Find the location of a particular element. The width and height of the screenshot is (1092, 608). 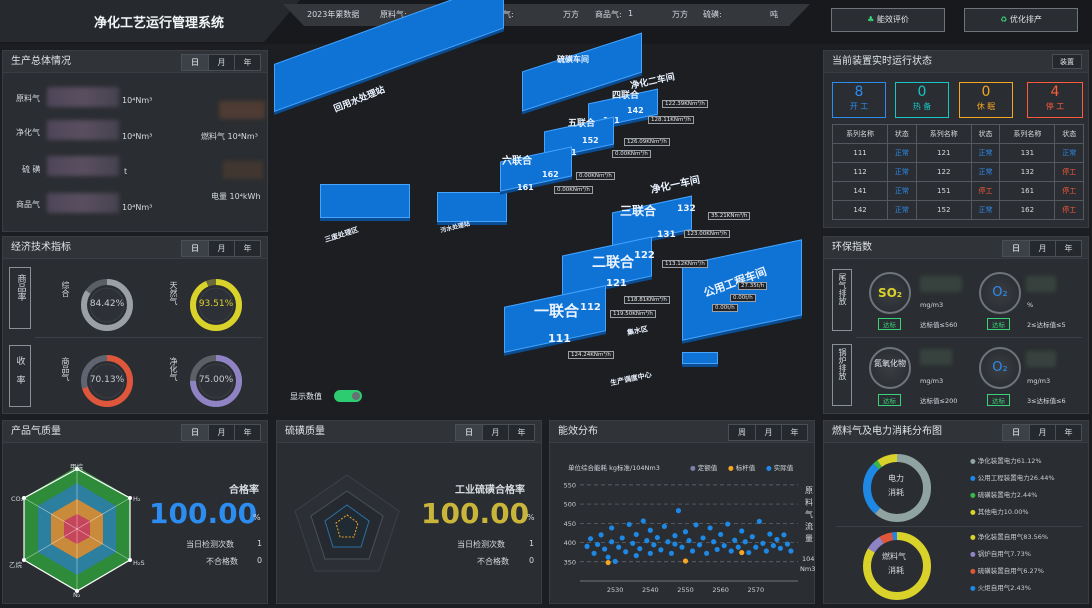

series-status: 停工 is located at coordinates (1069, 210).